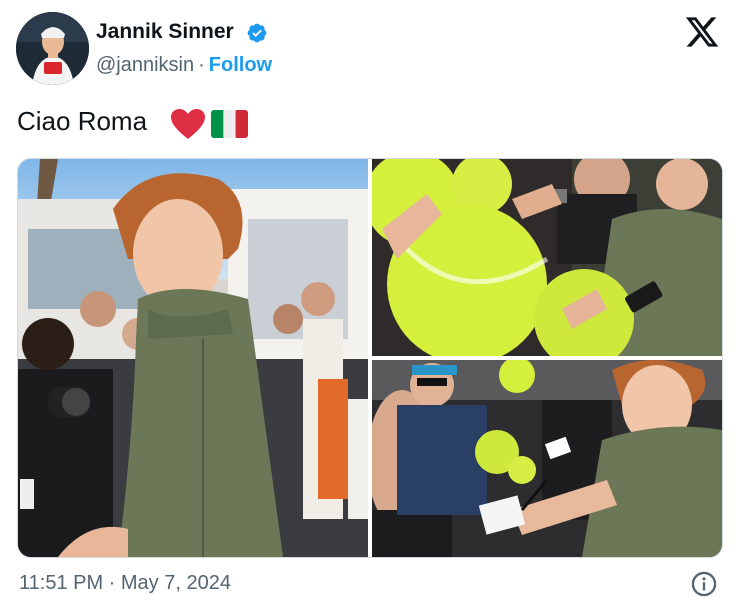  Describe the element at coordinates (165, 32) in the screenshot. I see `author-name: Jannik Sinner` at that location.